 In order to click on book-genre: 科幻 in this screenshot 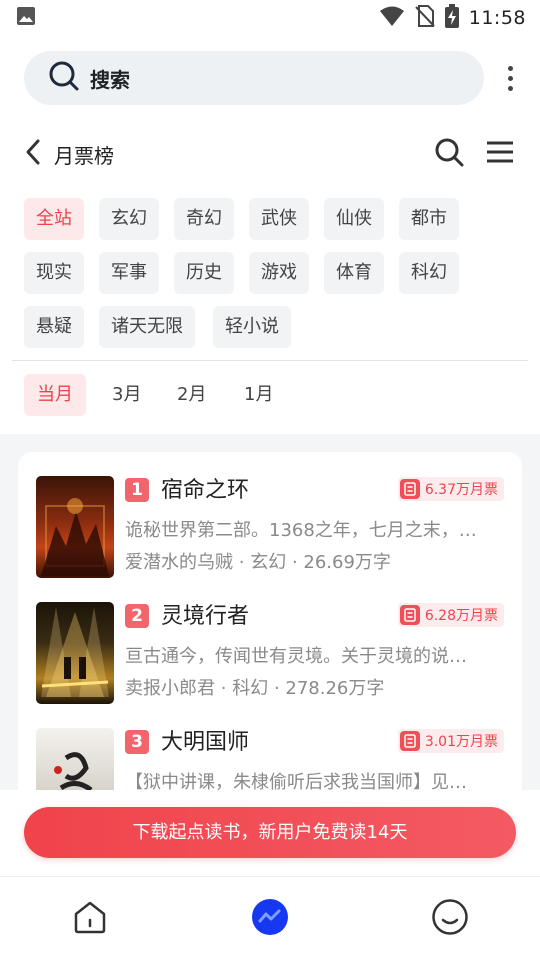, I will do `click(250, 688)`.